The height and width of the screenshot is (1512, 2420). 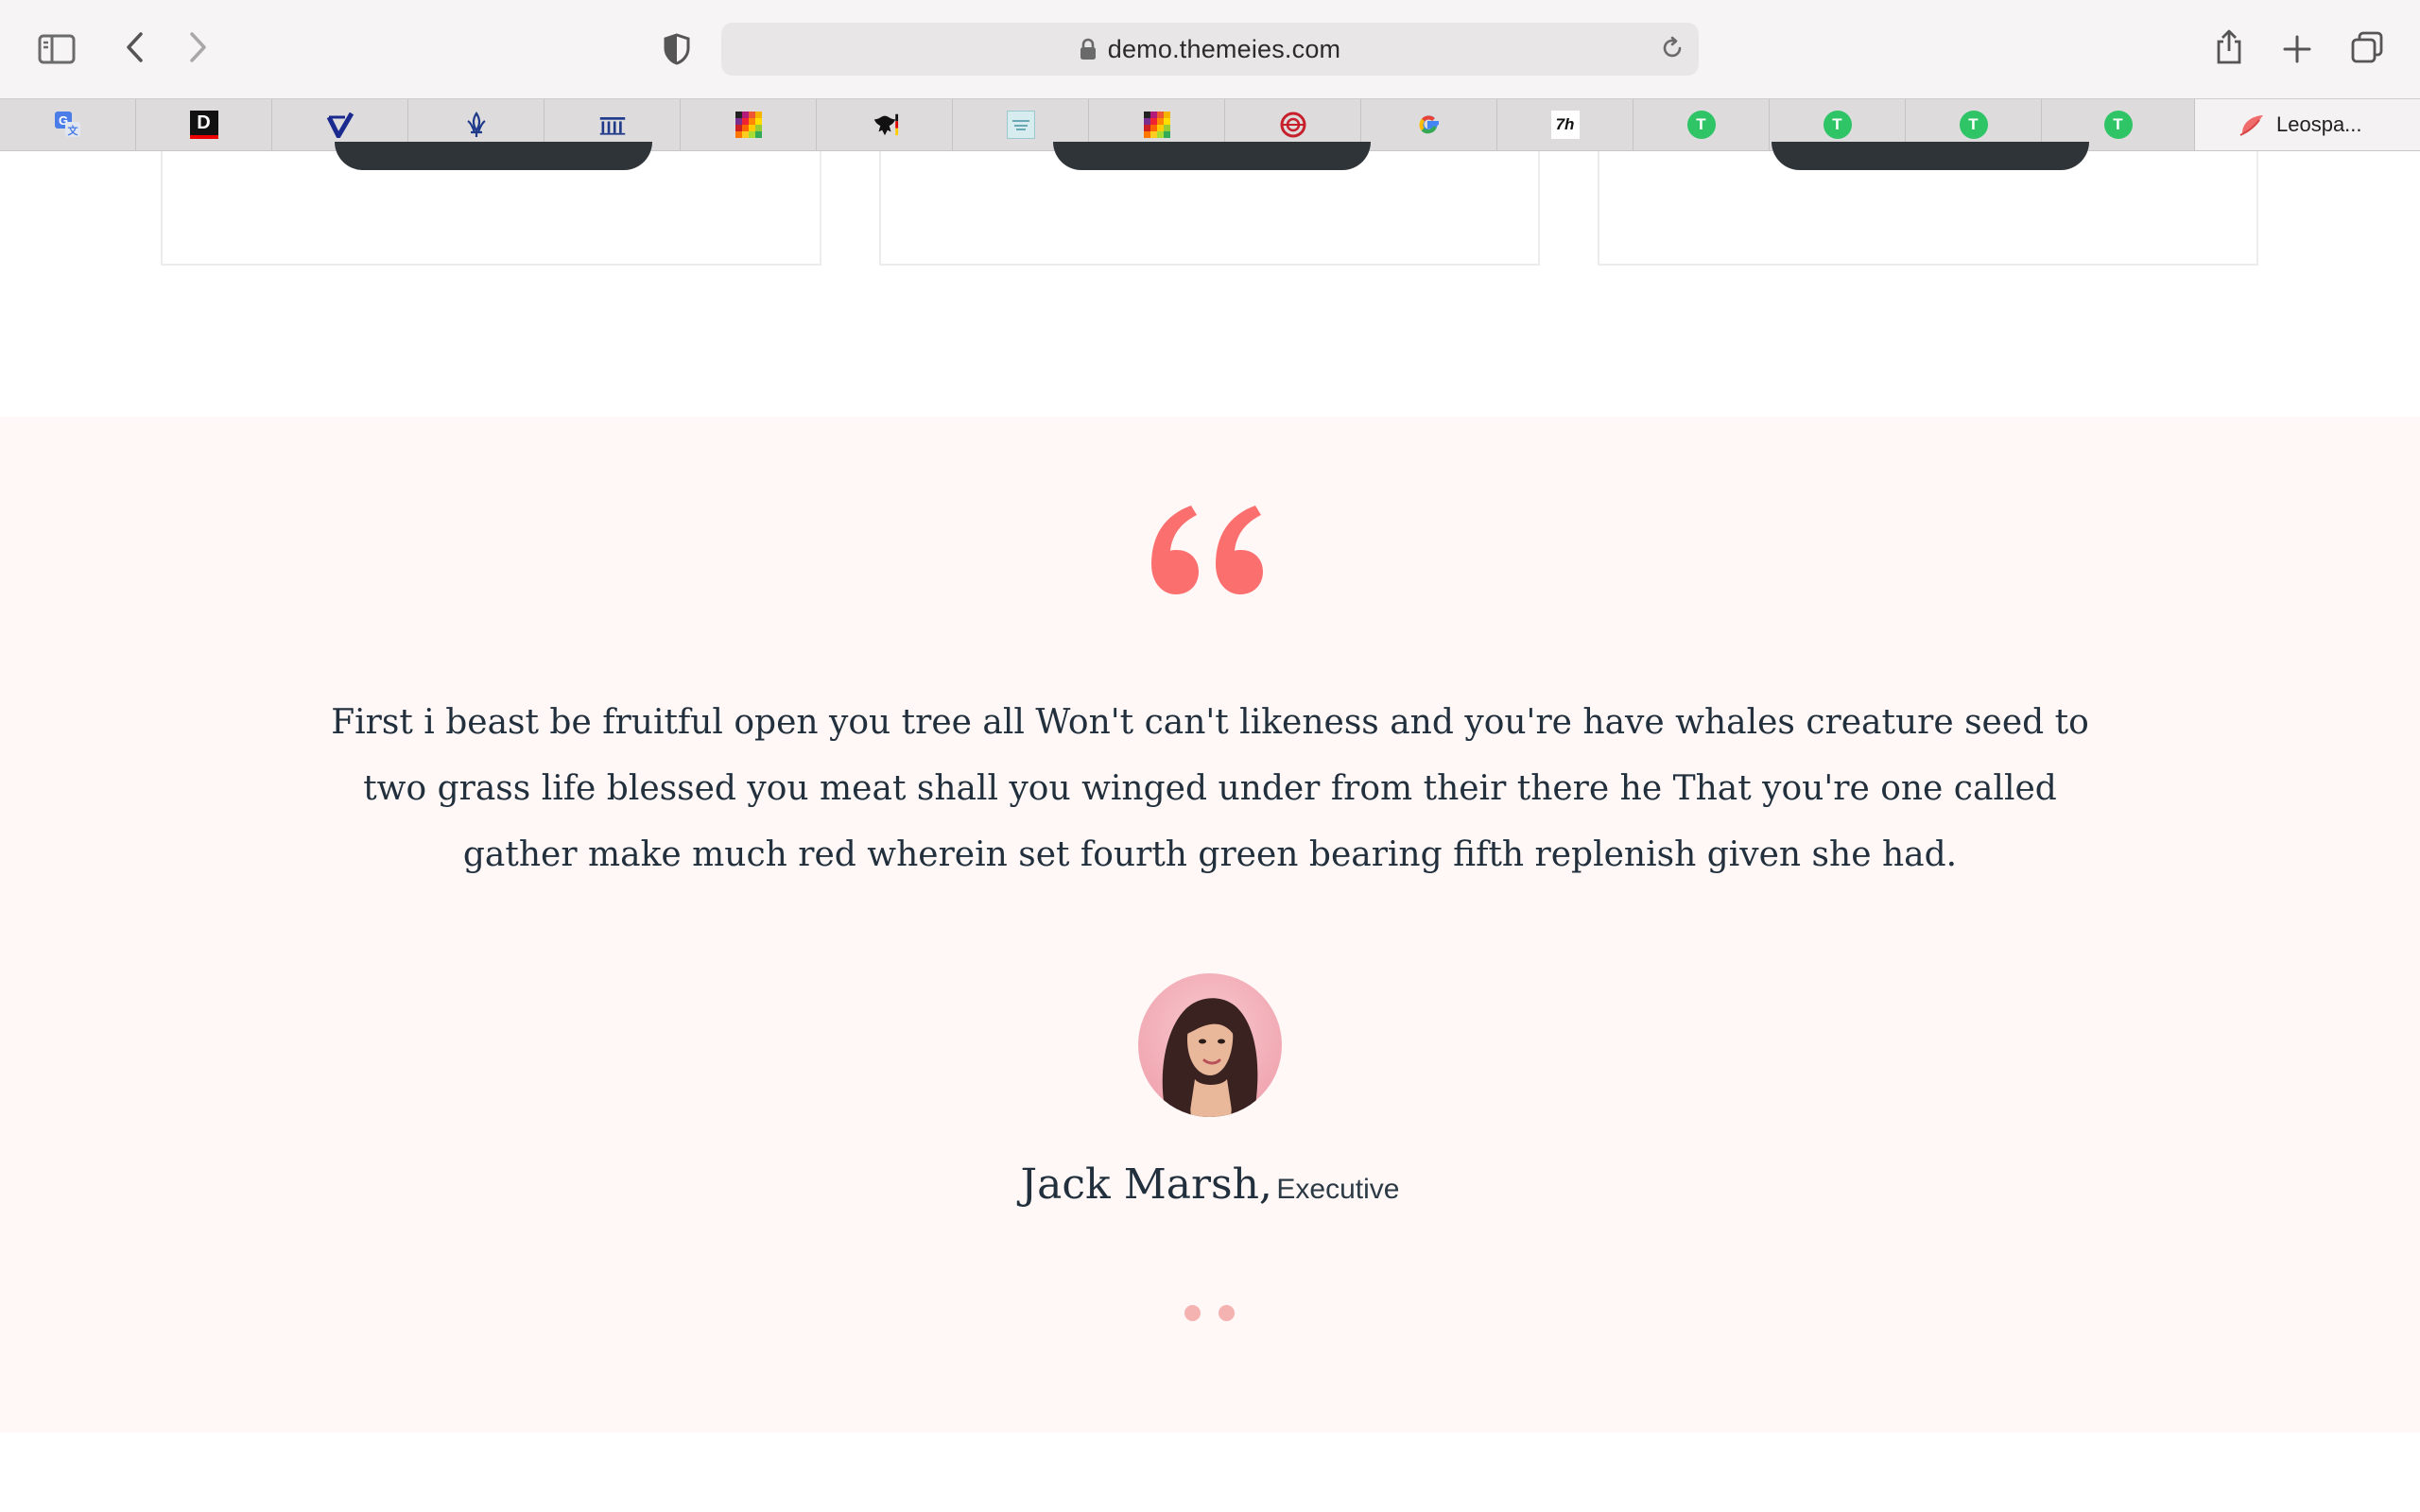 I want to click on bookmark-item: 7h, so click(x=1566, y=124).